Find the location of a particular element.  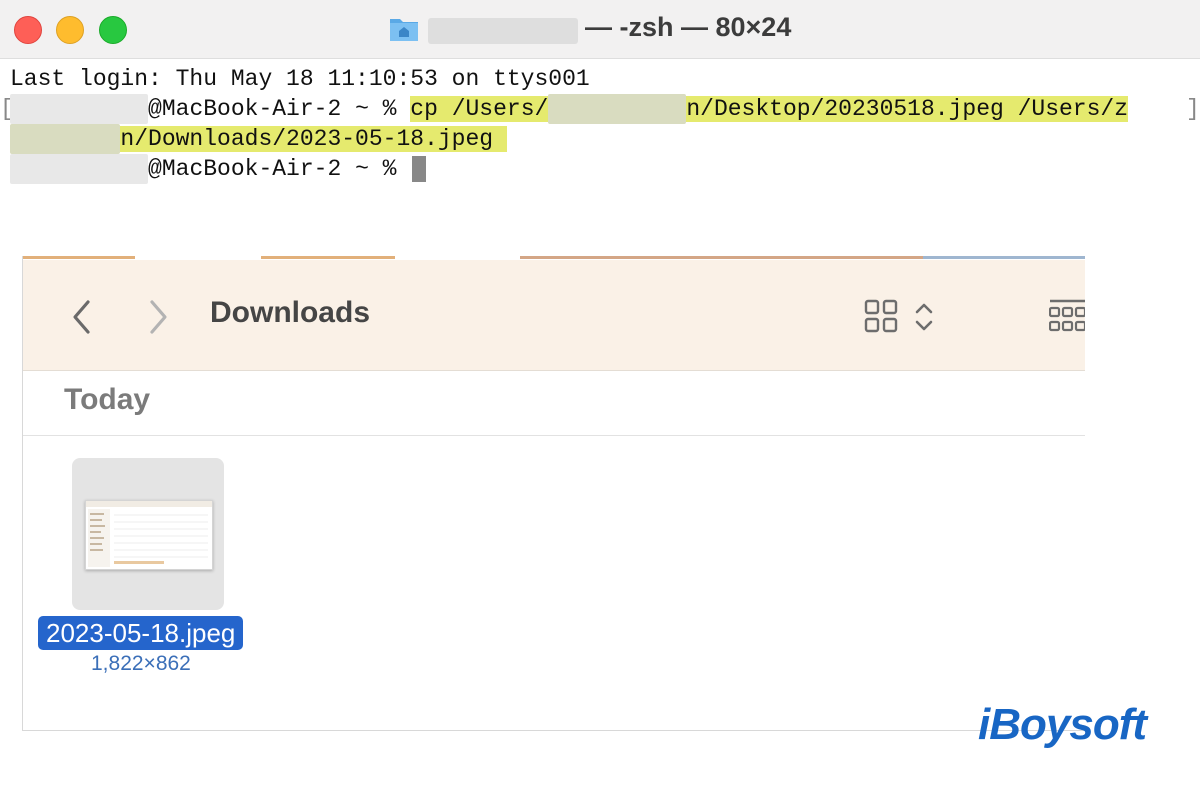

title-bar: zengjiamin — -zsh — 80×24 is located at coordinates (600, 29).